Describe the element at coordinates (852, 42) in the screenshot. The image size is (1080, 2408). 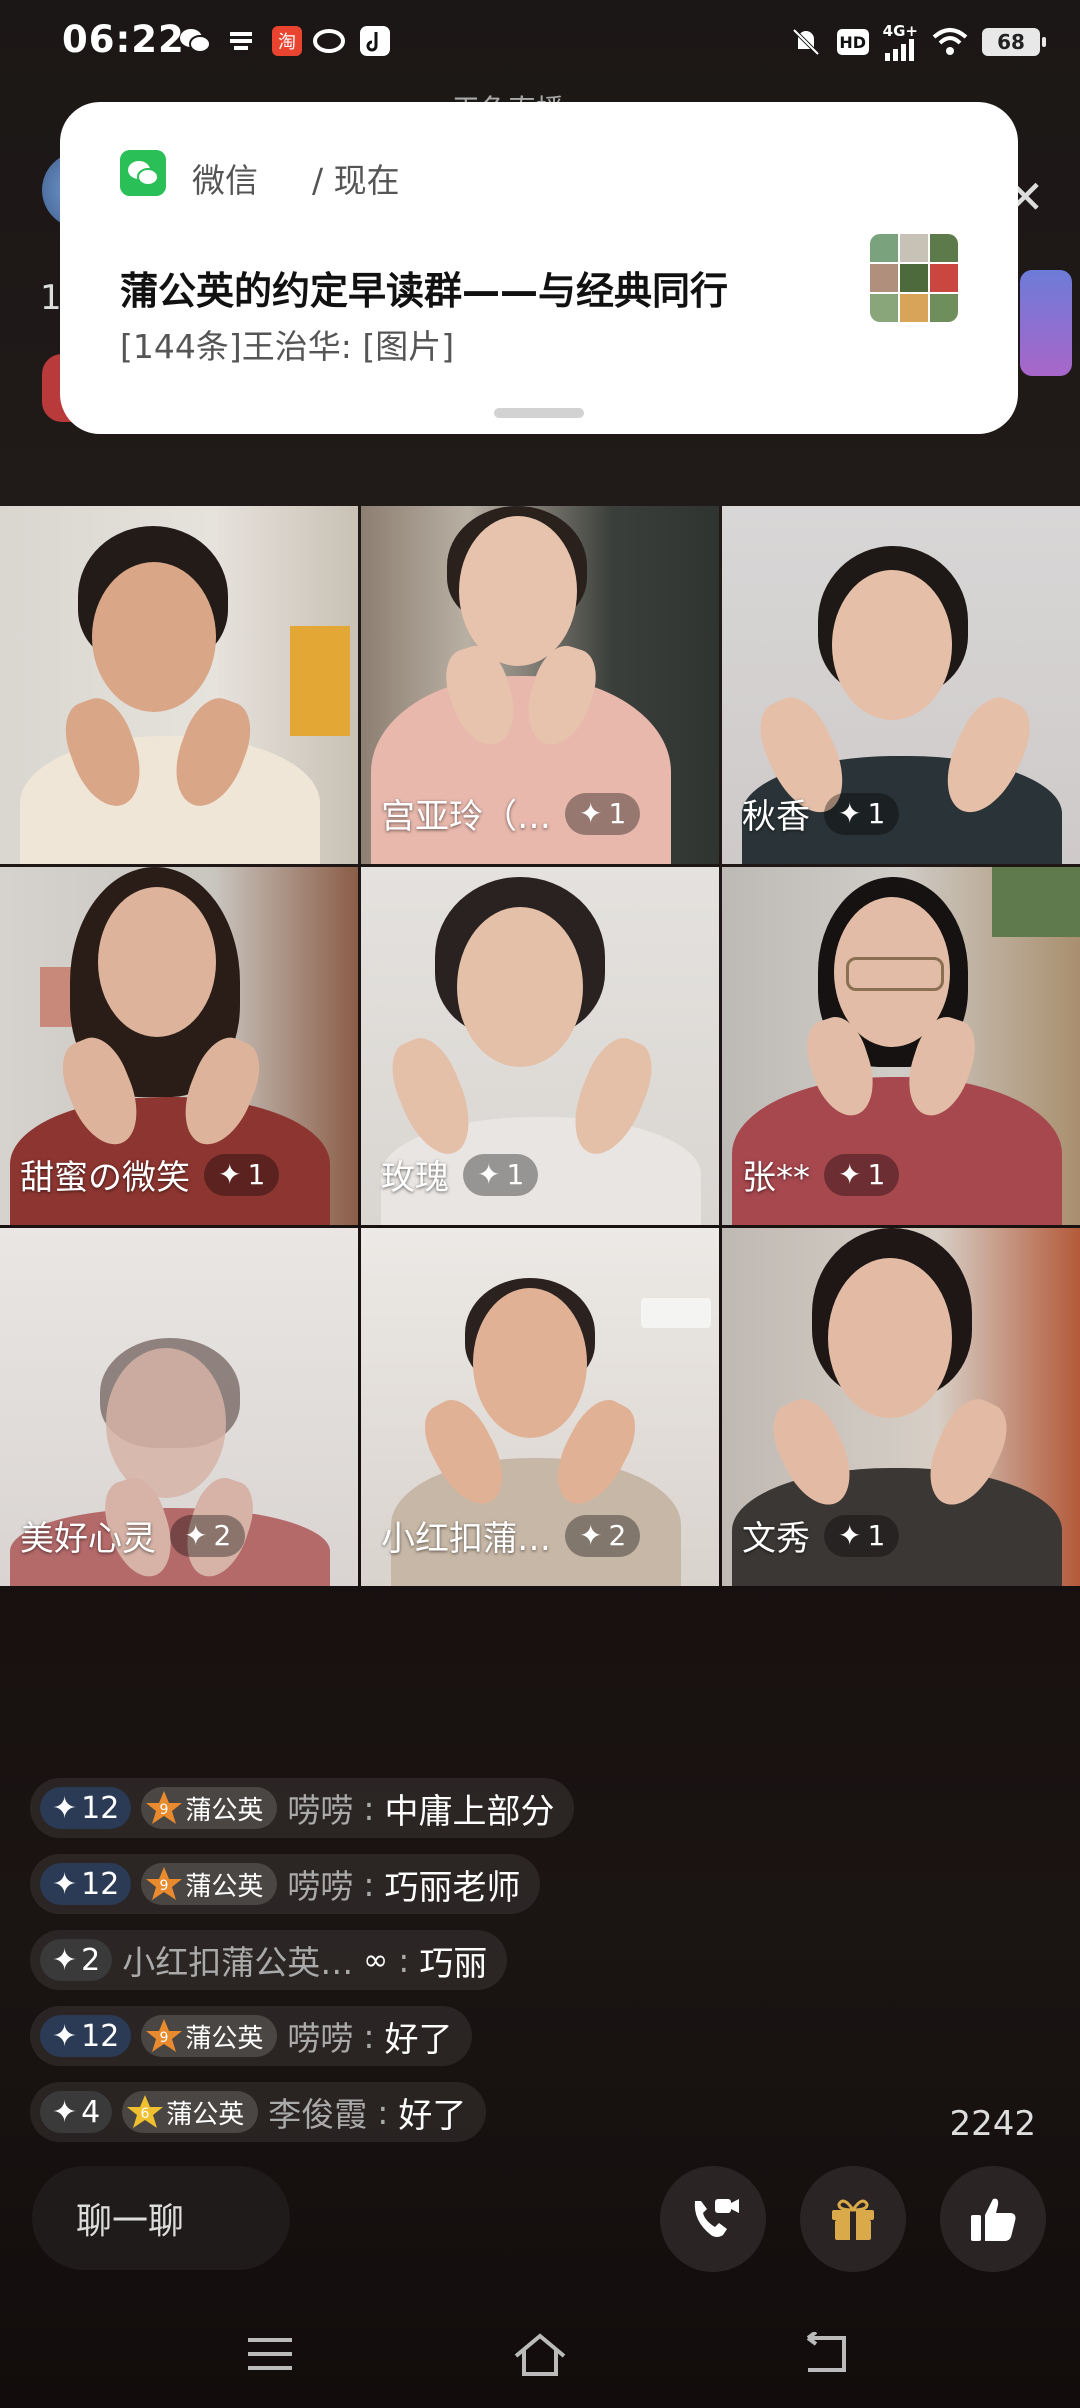
I see `hd-badge: HD` at that location.